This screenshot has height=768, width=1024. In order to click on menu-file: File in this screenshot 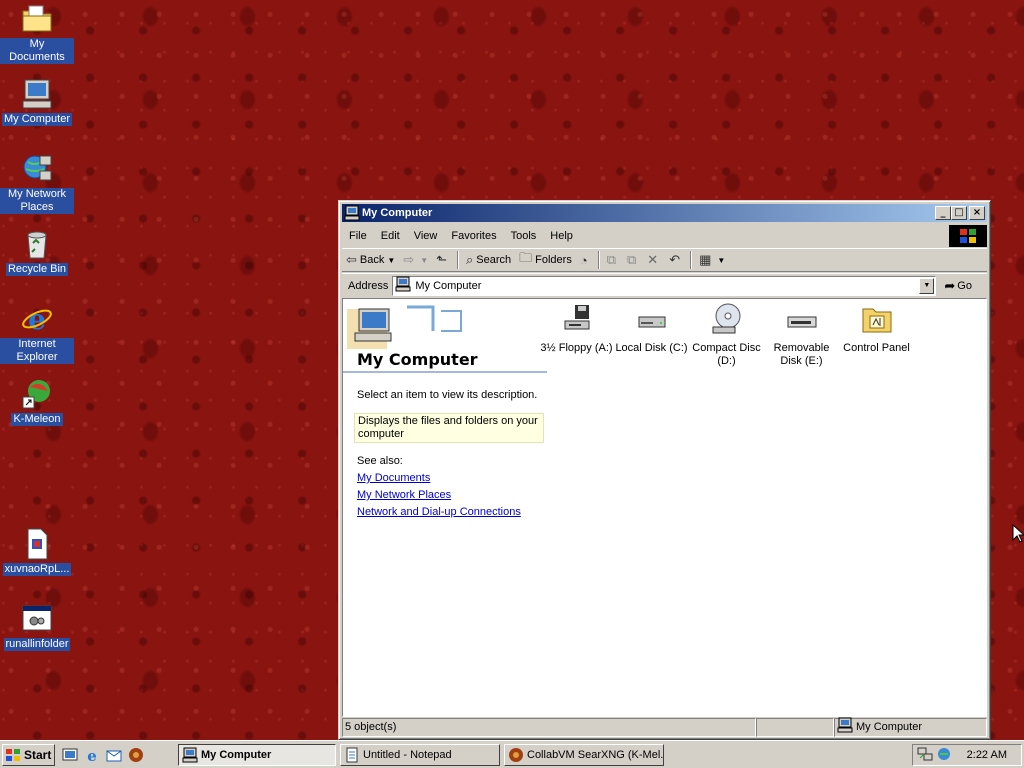, I will do `click(358, 236)`.